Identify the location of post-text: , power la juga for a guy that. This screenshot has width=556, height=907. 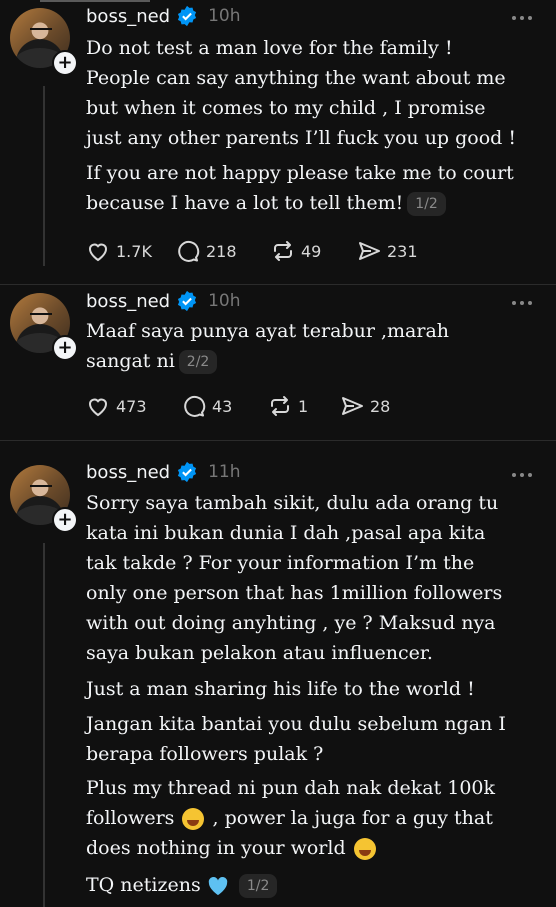
(352, 818).